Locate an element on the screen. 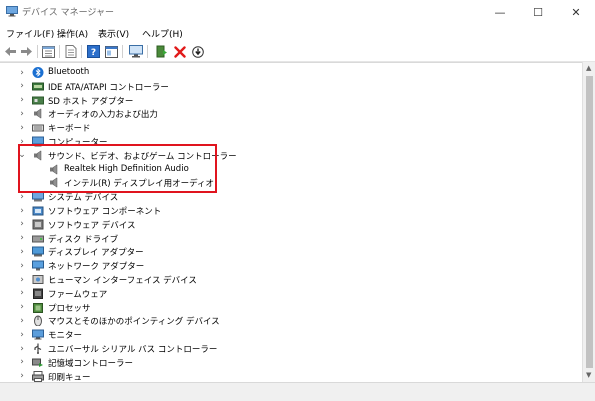 This screenshot has width=595, height=401. scroll-down-arrow: ▼ is located at coordinates (588, 375).